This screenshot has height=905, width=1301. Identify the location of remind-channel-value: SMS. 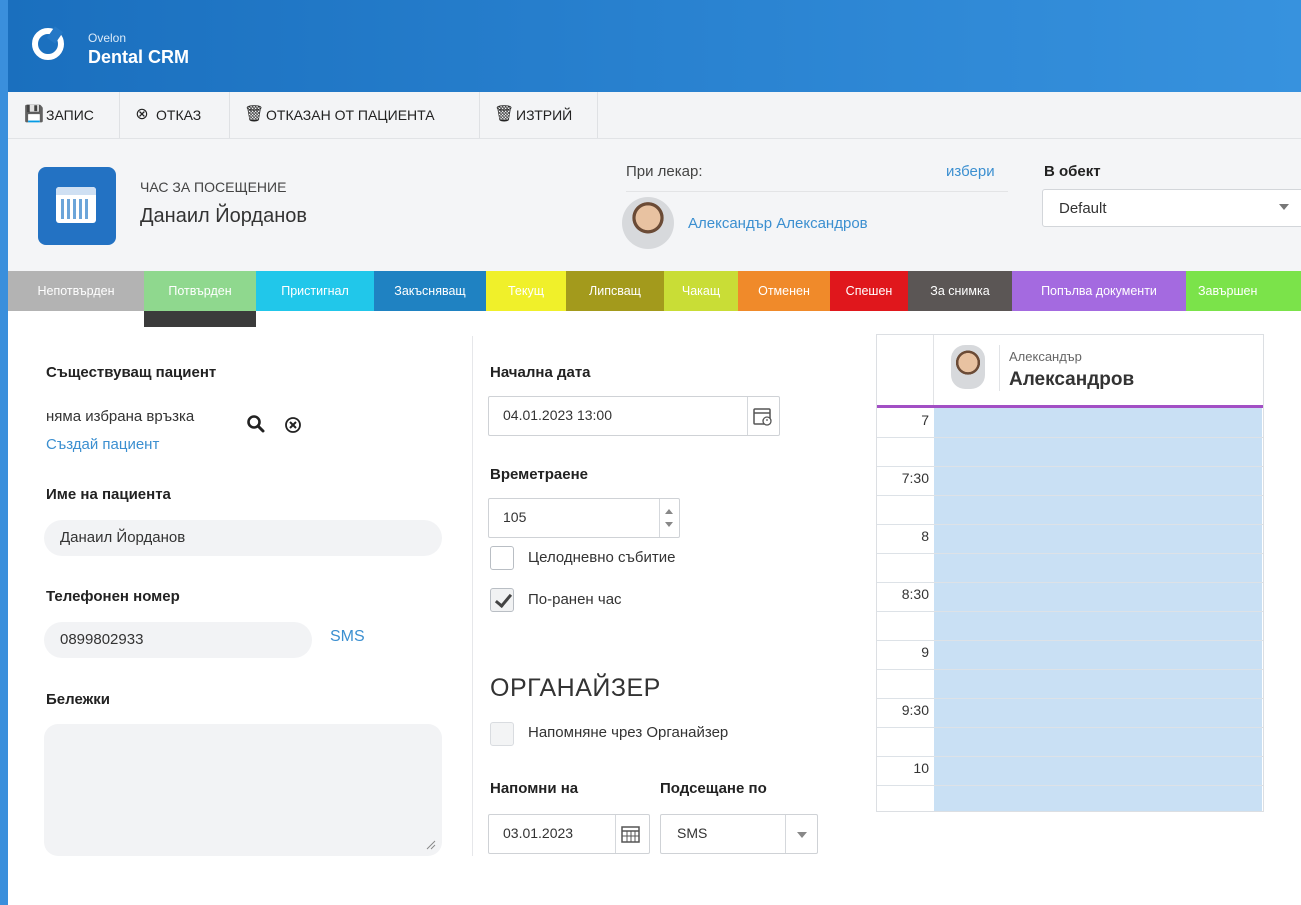
(692, 833).